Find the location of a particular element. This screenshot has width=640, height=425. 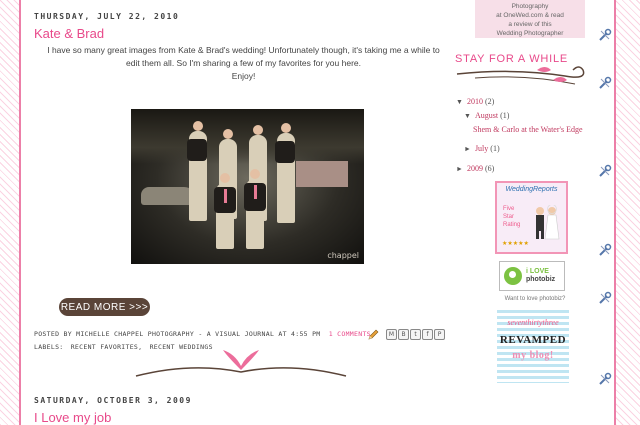

archive-year-2010: ▼ 2010 (2) is located at coordinates (475, 101).